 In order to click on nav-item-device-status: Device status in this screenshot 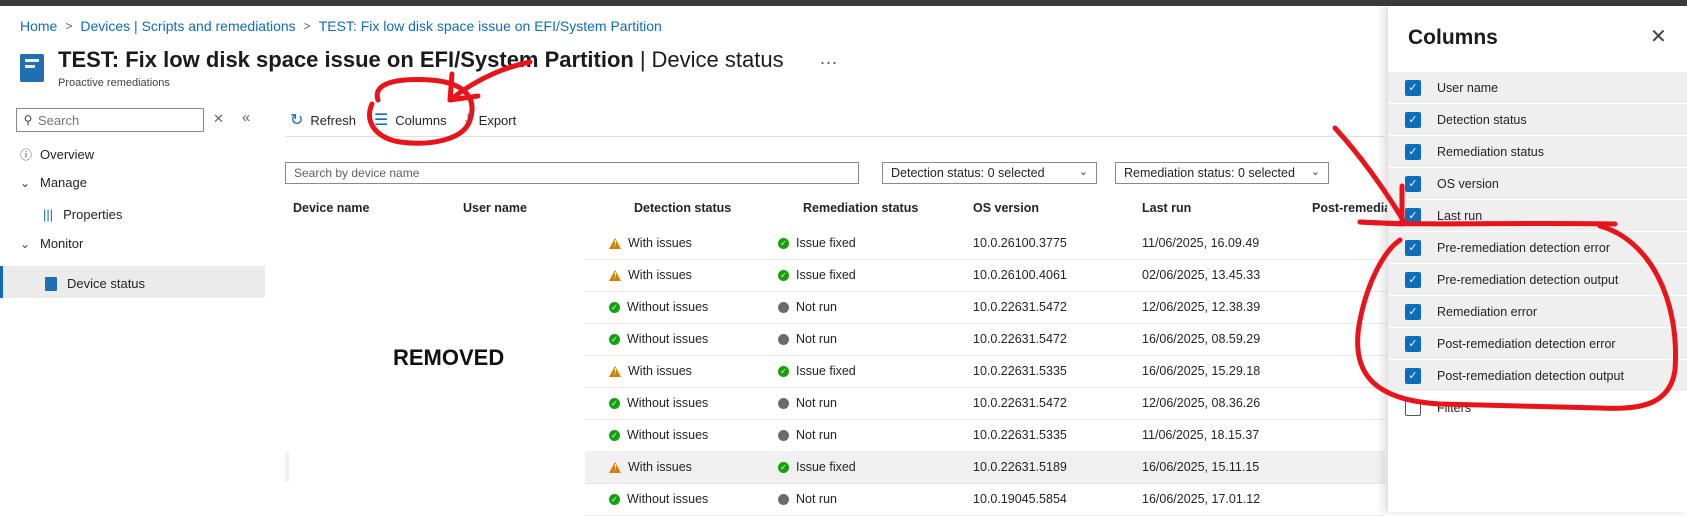, I will do `click(95, 283)`.